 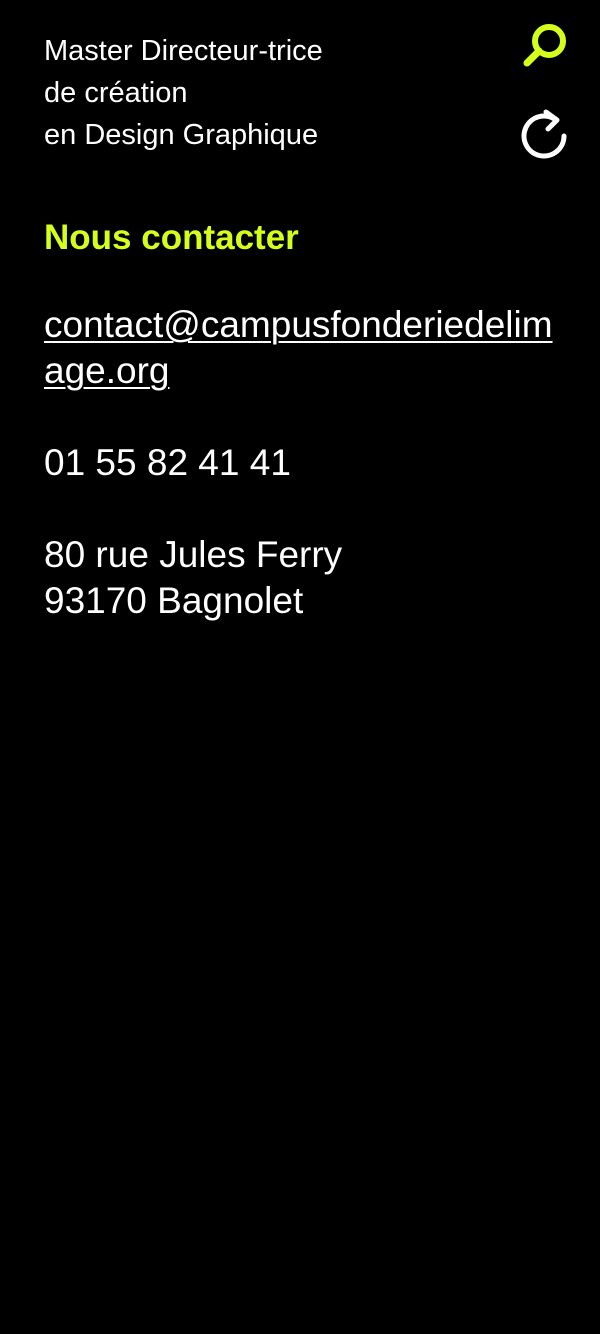 I want to click on refresh-icon, so click(x=544, y=134).